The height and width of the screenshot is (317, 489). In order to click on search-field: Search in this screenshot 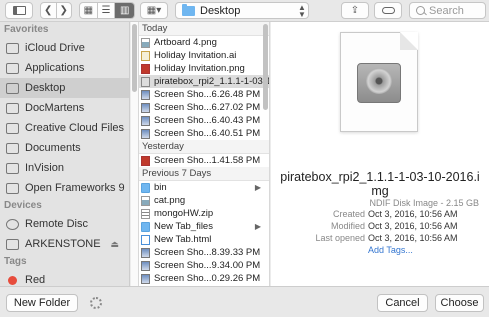, I will do `click(447, 10)`.